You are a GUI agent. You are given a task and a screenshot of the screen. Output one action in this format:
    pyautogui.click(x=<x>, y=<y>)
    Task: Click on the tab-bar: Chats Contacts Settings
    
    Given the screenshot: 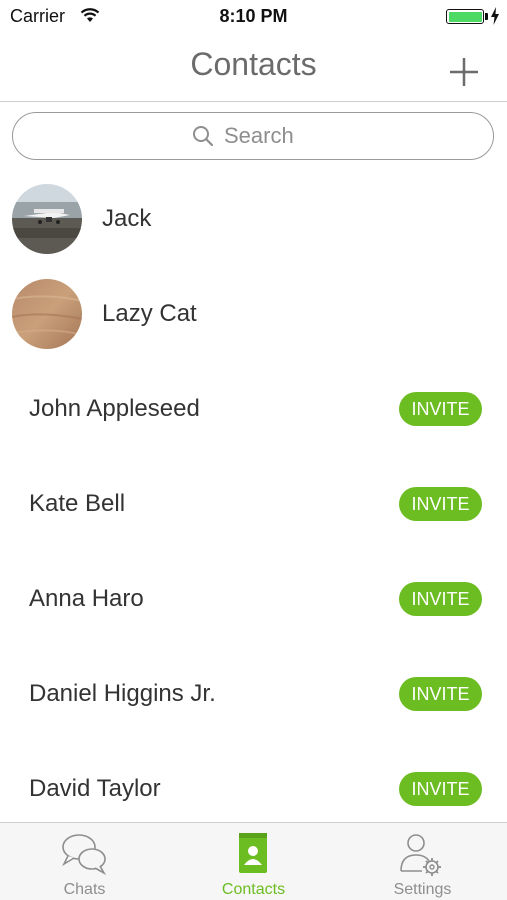 What is the action you would take?
    pyautogui.click(x=253, y=861)
    